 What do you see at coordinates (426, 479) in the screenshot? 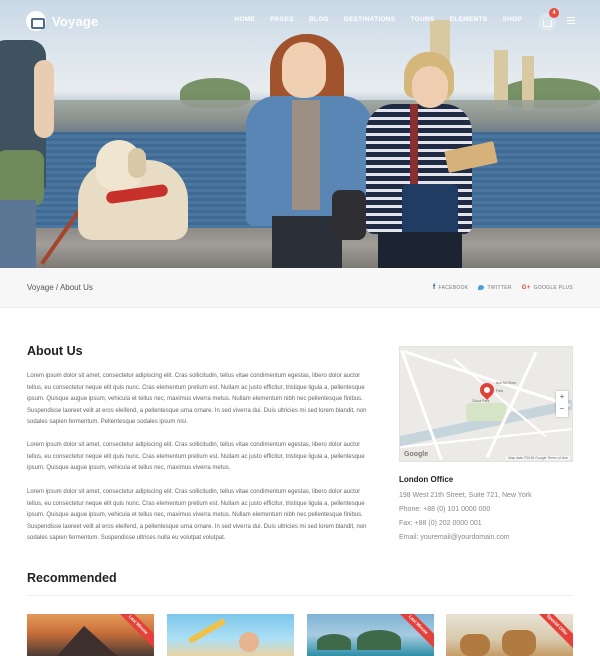
I see `office-title: London Office` at bounding box center [426, 479].